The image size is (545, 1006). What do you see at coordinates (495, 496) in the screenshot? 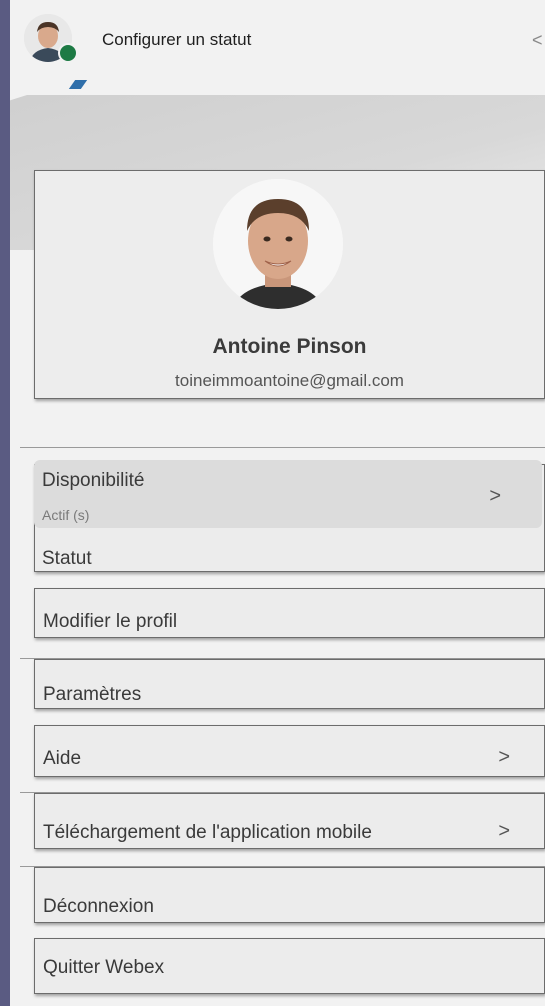
I see `availability-chevron-icon: >` at bounding box center [495, 496].